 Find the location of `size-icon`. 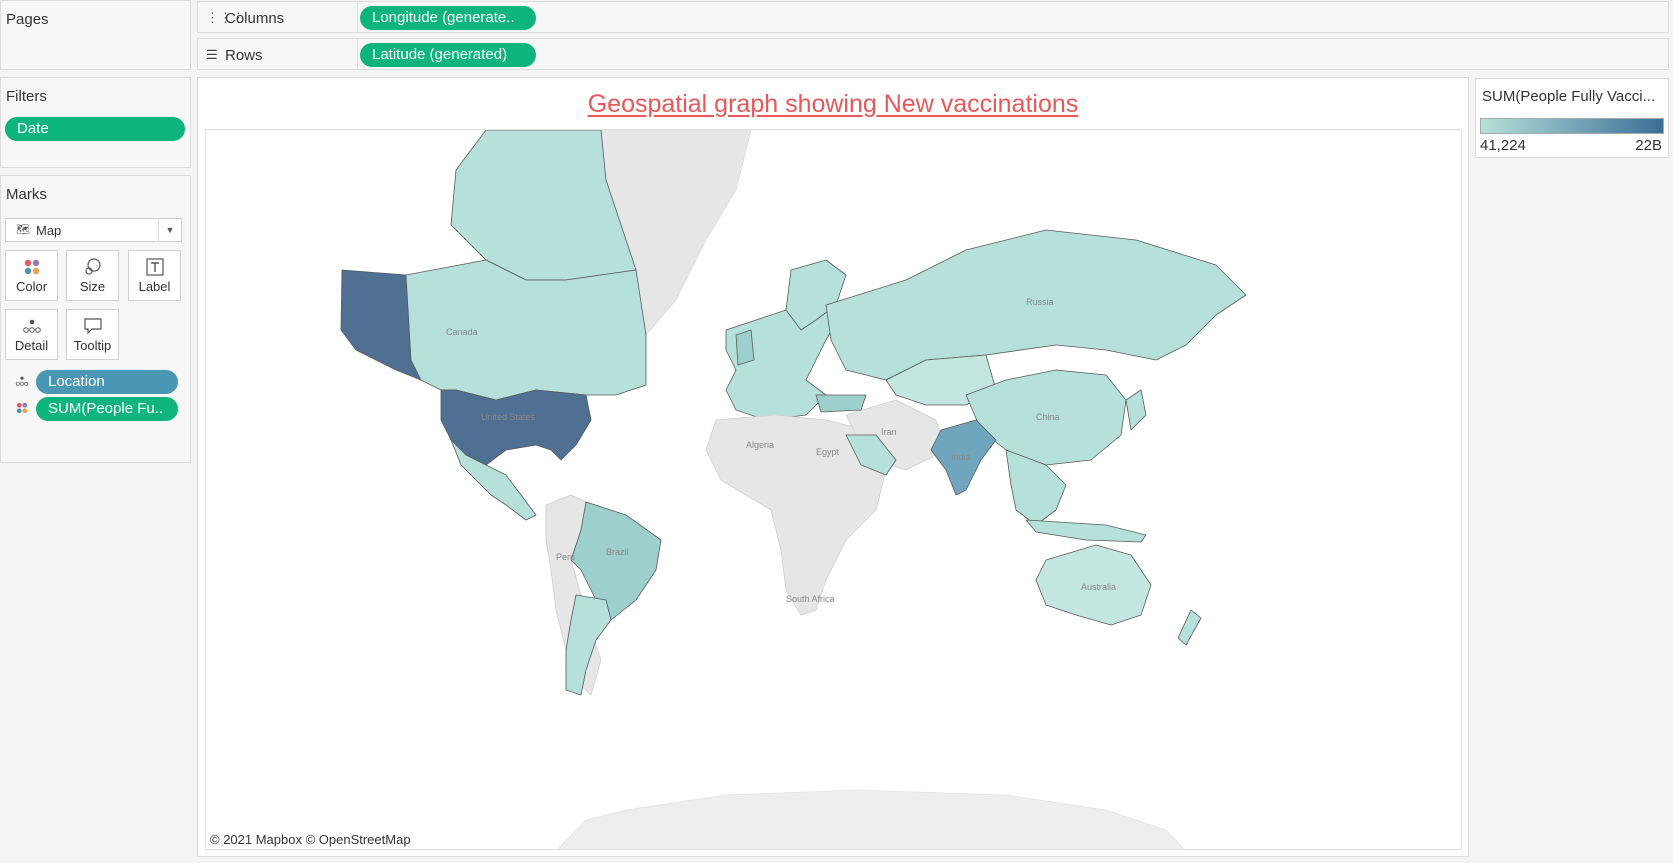

size-icon is located at coordinates (92, 267).